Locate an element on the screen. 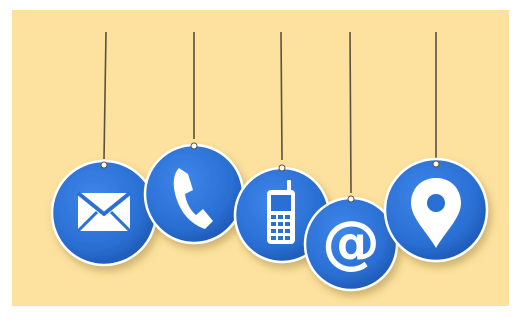 Image resolution: width=516 pixels, height=324 pixels. tag-phone is located at coordinates (194, 193).